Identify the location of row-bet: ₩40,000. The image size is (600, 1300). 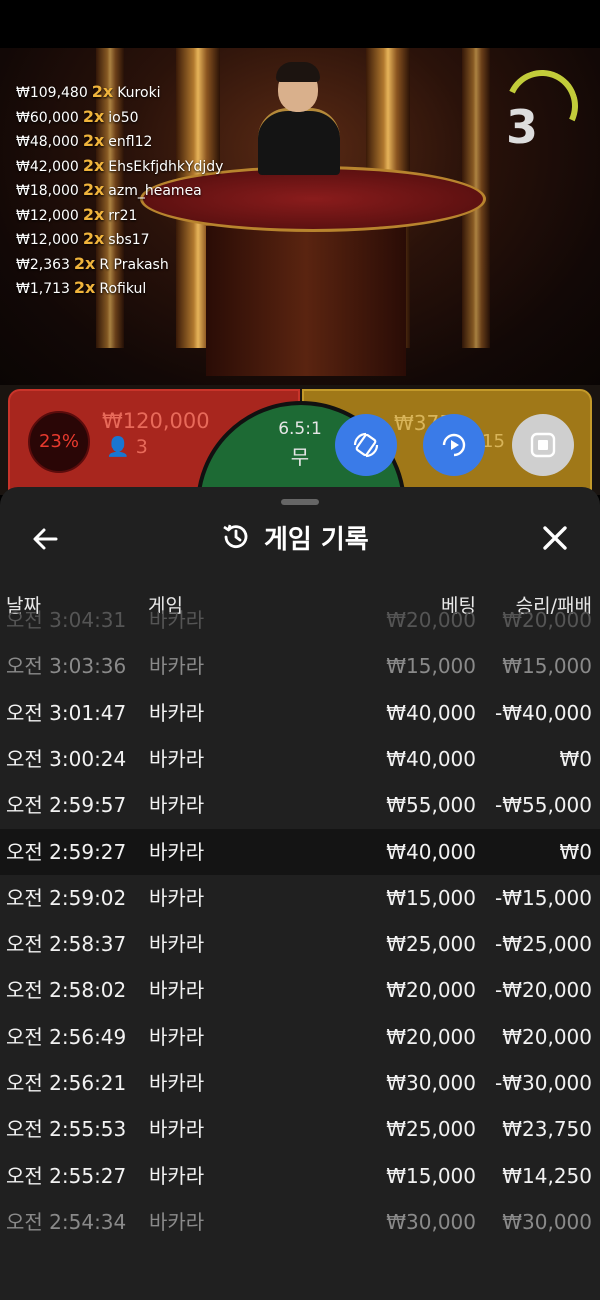
(431, 851).